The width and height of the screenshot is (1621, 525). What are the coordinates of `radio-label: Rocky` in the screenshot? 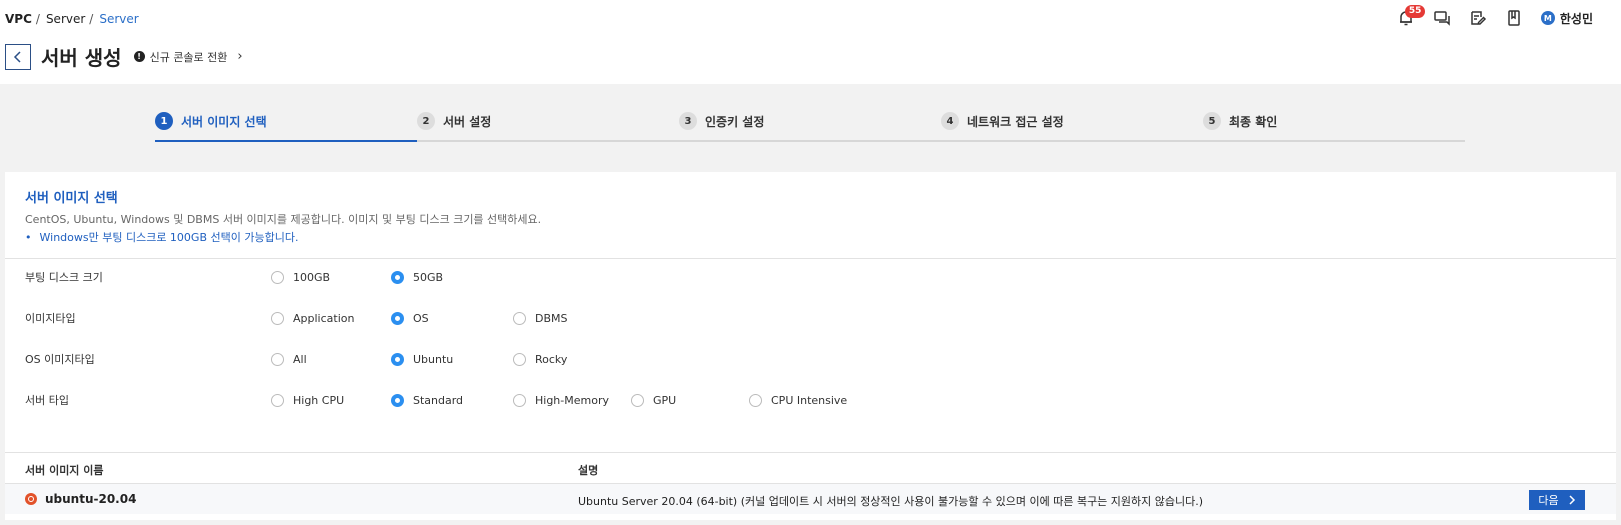 It's located at (551, 359).